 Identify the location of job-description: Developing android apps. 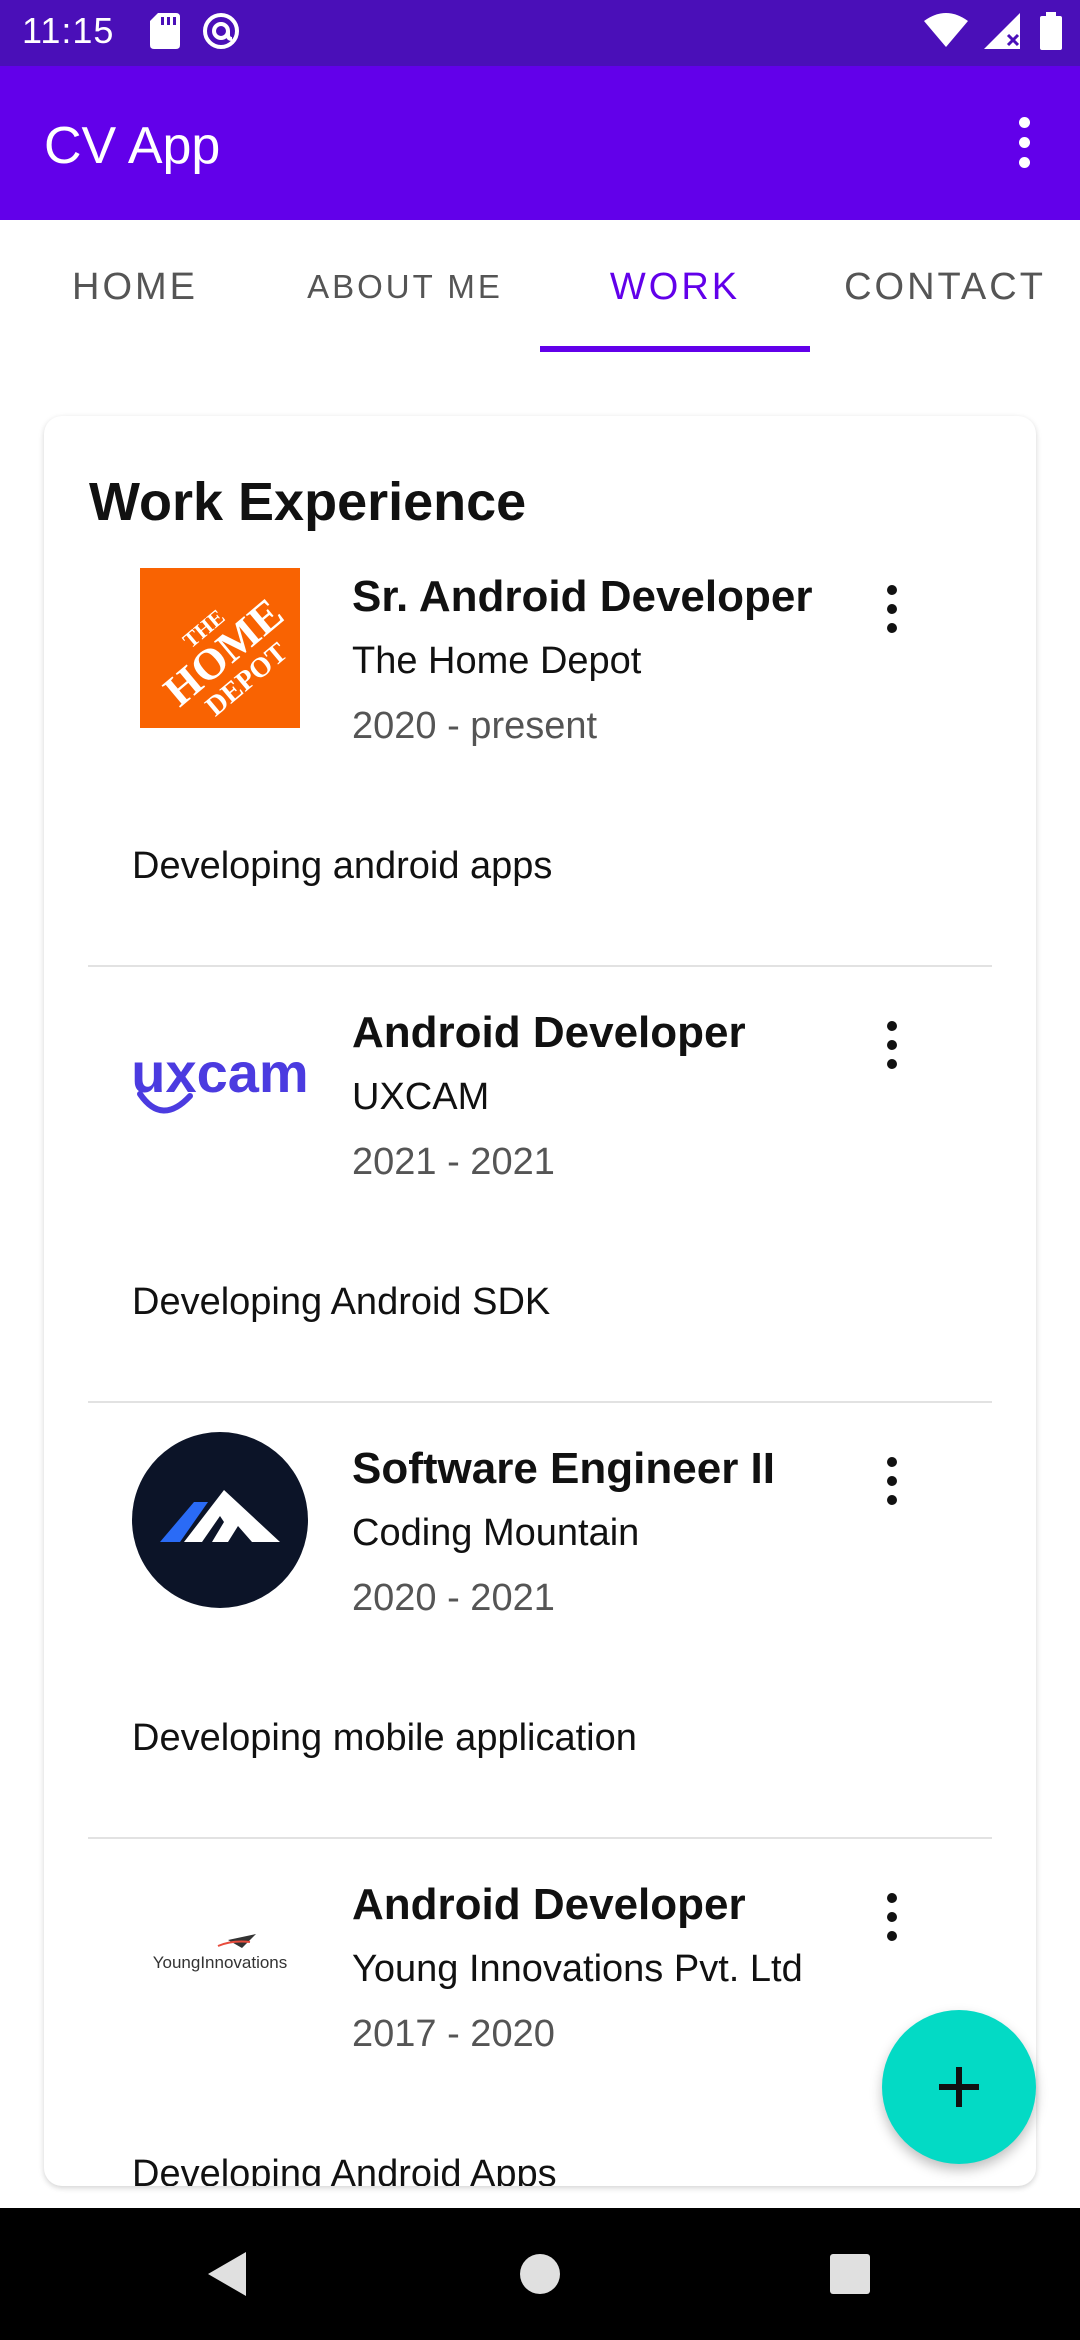
(342, 866).